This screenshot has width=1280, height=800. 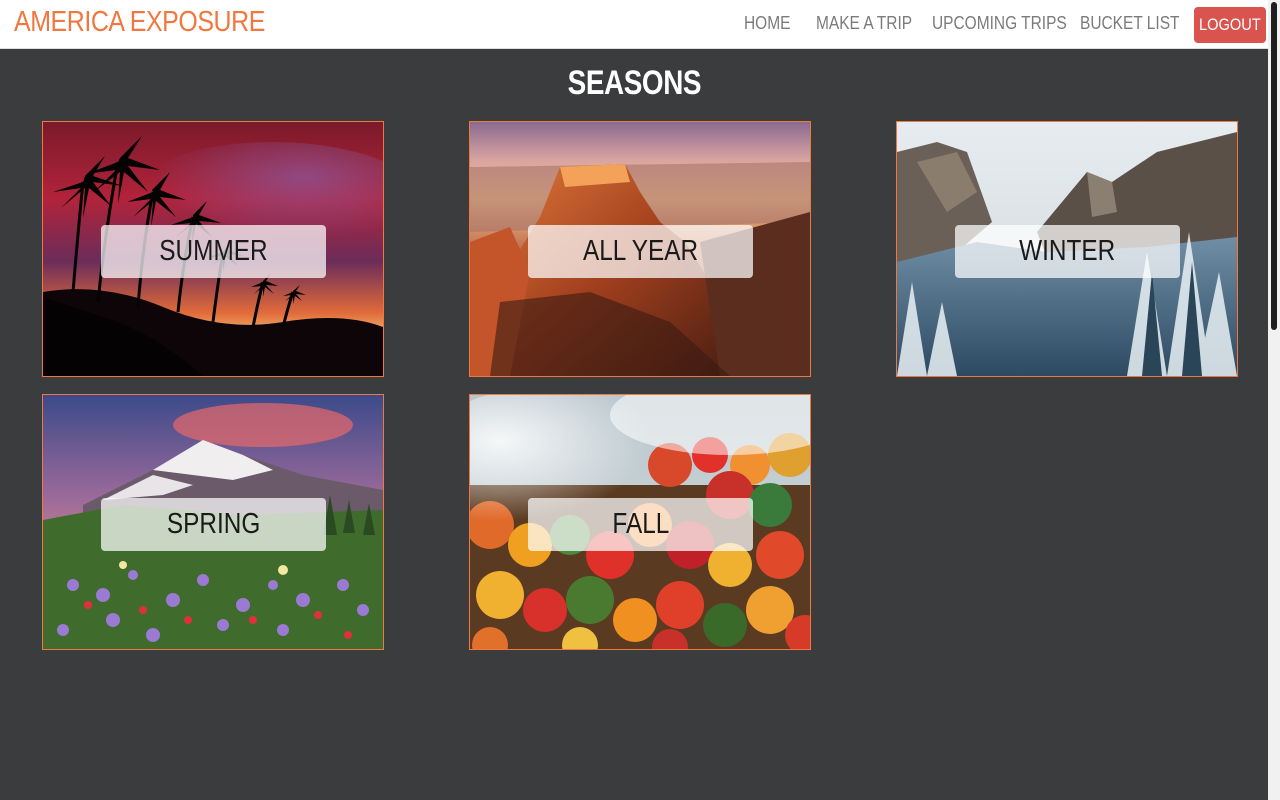 I want to click on season-label-text: ALL YEAR, so click(x=640, y=251).